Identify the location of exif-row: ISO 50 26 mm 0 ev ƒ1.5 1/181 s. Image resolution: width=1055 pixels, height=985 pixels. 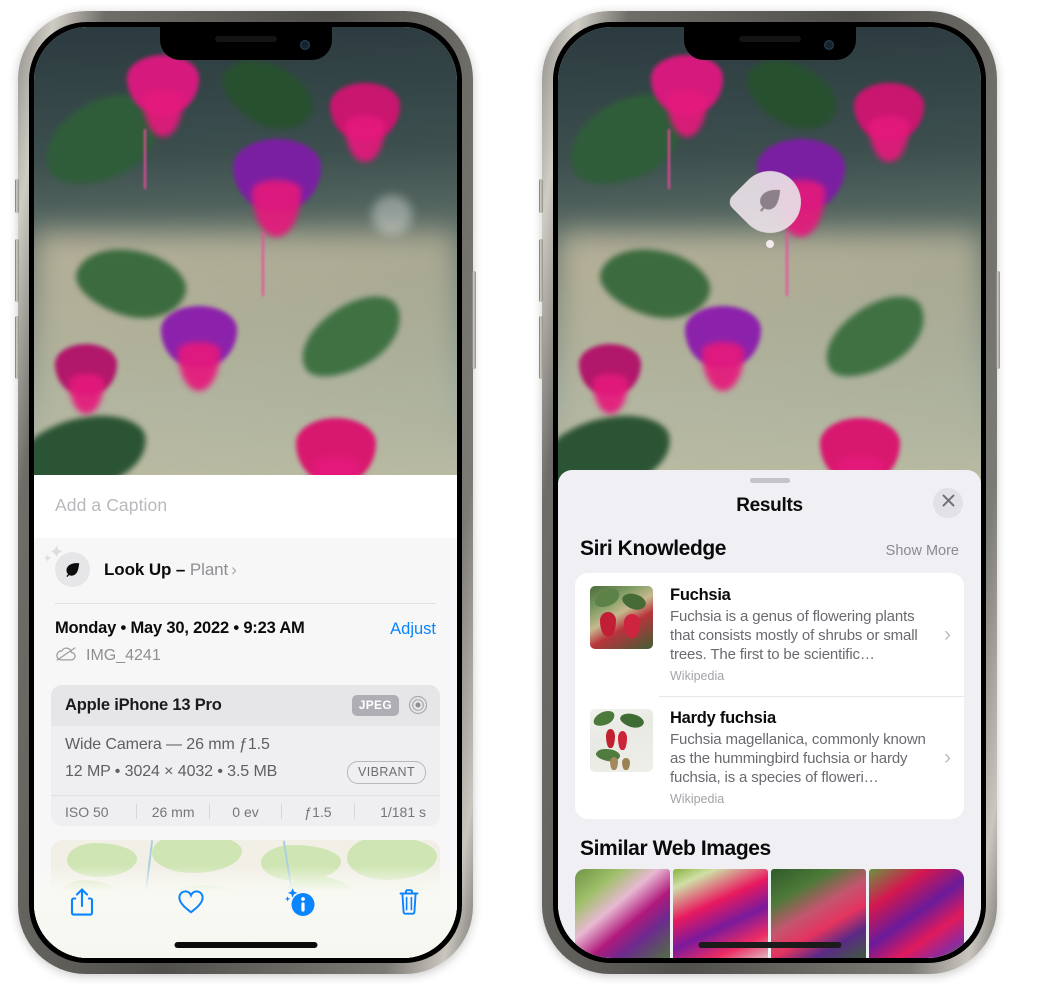
(245, 810).